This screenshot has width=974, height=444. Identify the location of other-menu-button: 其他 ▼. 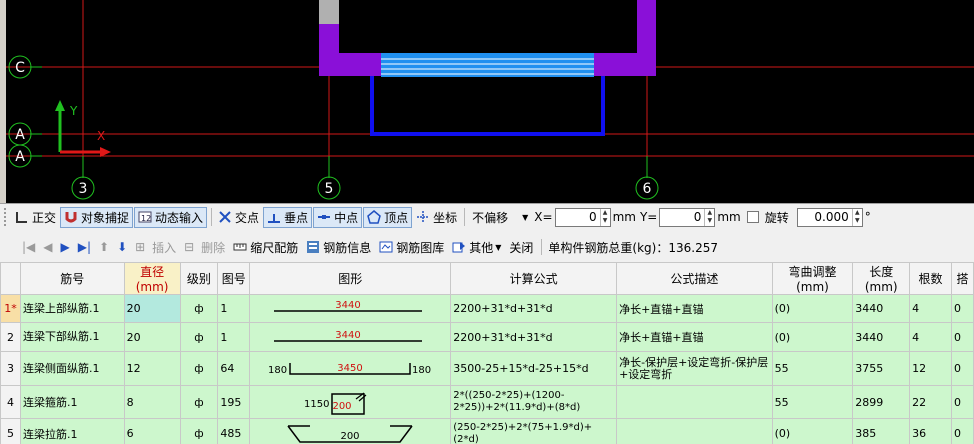
(476, 247).